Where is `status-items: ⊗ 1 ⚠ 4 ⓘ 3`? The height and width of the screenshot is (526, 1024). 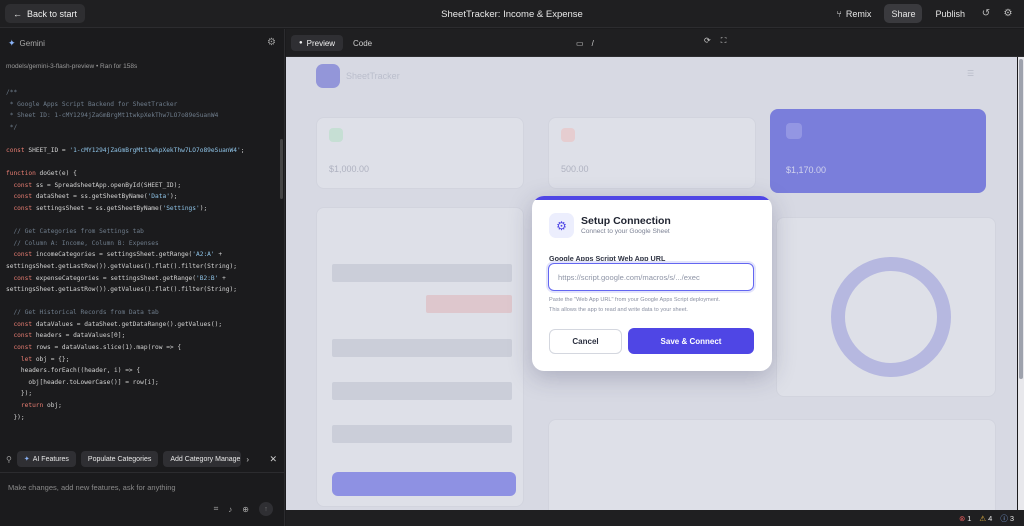
status-items: ⊗ 1 ⚠ 4 ⓘ 3 is located at coordinates (986, 518).